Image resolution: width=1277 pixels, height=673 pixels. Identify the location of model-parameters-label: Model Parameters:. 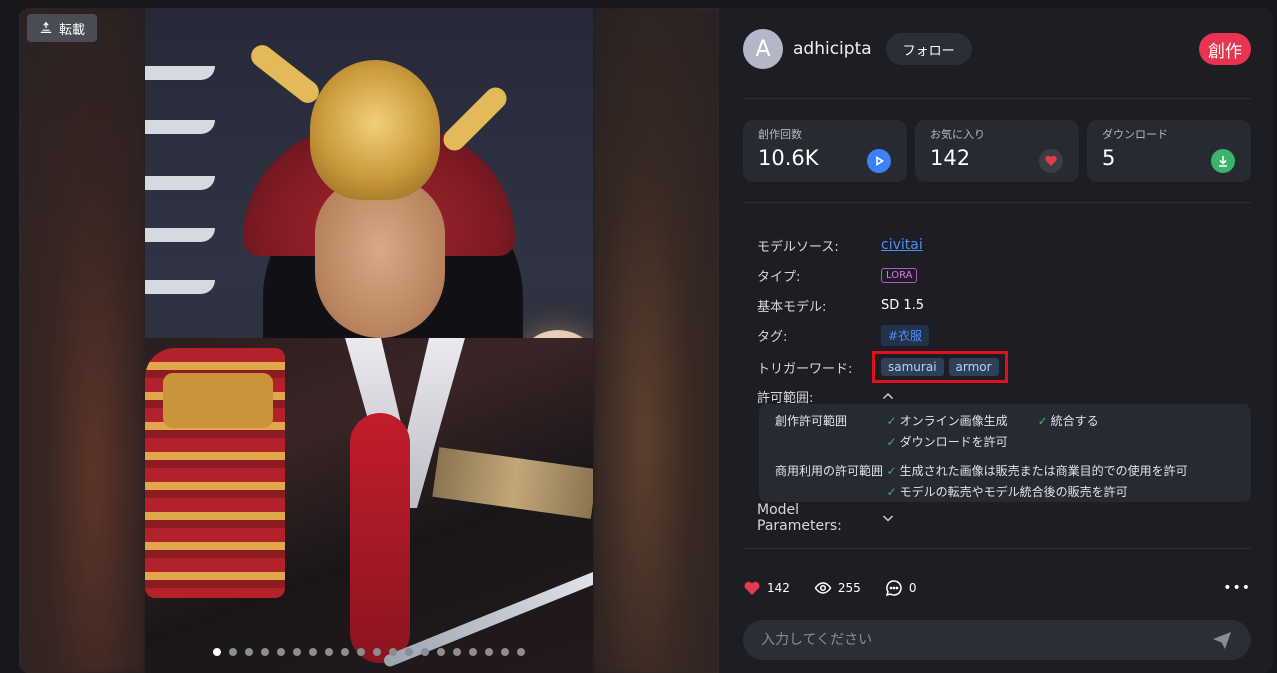
(802, 518).